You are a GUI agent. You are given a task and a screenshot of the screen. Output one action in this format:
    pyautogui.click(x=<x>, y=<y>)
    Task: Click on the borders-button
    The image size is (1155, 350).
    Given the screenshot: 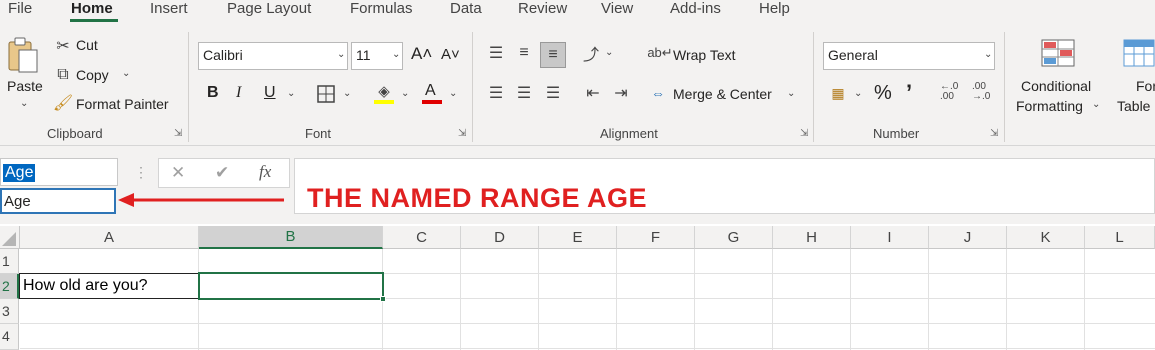 What is the action you would take?
    pyautogui.click(x=326, y=94)
    